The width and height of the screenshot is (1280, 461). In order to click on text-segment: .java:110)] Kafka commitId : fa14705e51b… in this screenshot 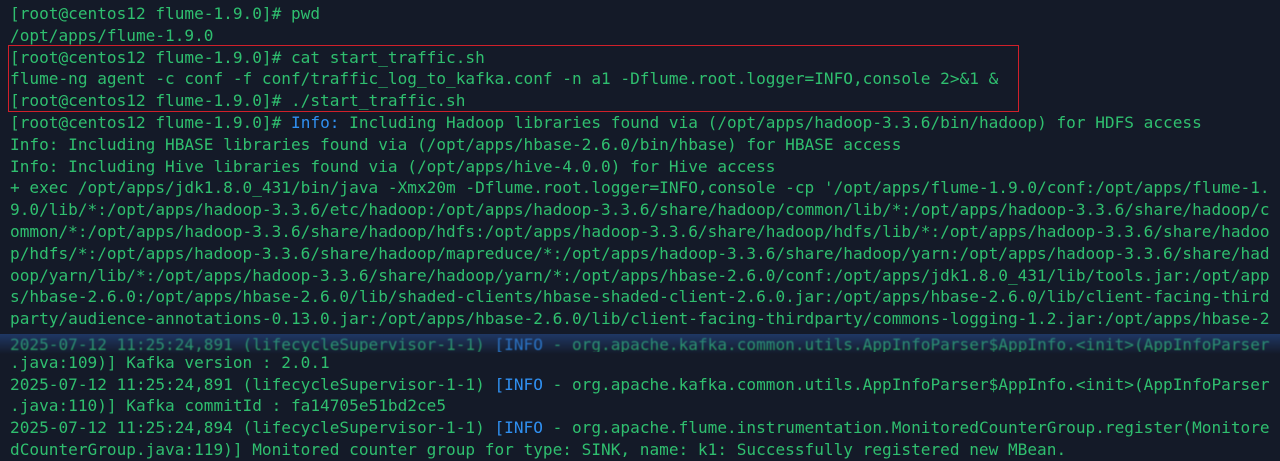, I will do `click(228, 406)`.